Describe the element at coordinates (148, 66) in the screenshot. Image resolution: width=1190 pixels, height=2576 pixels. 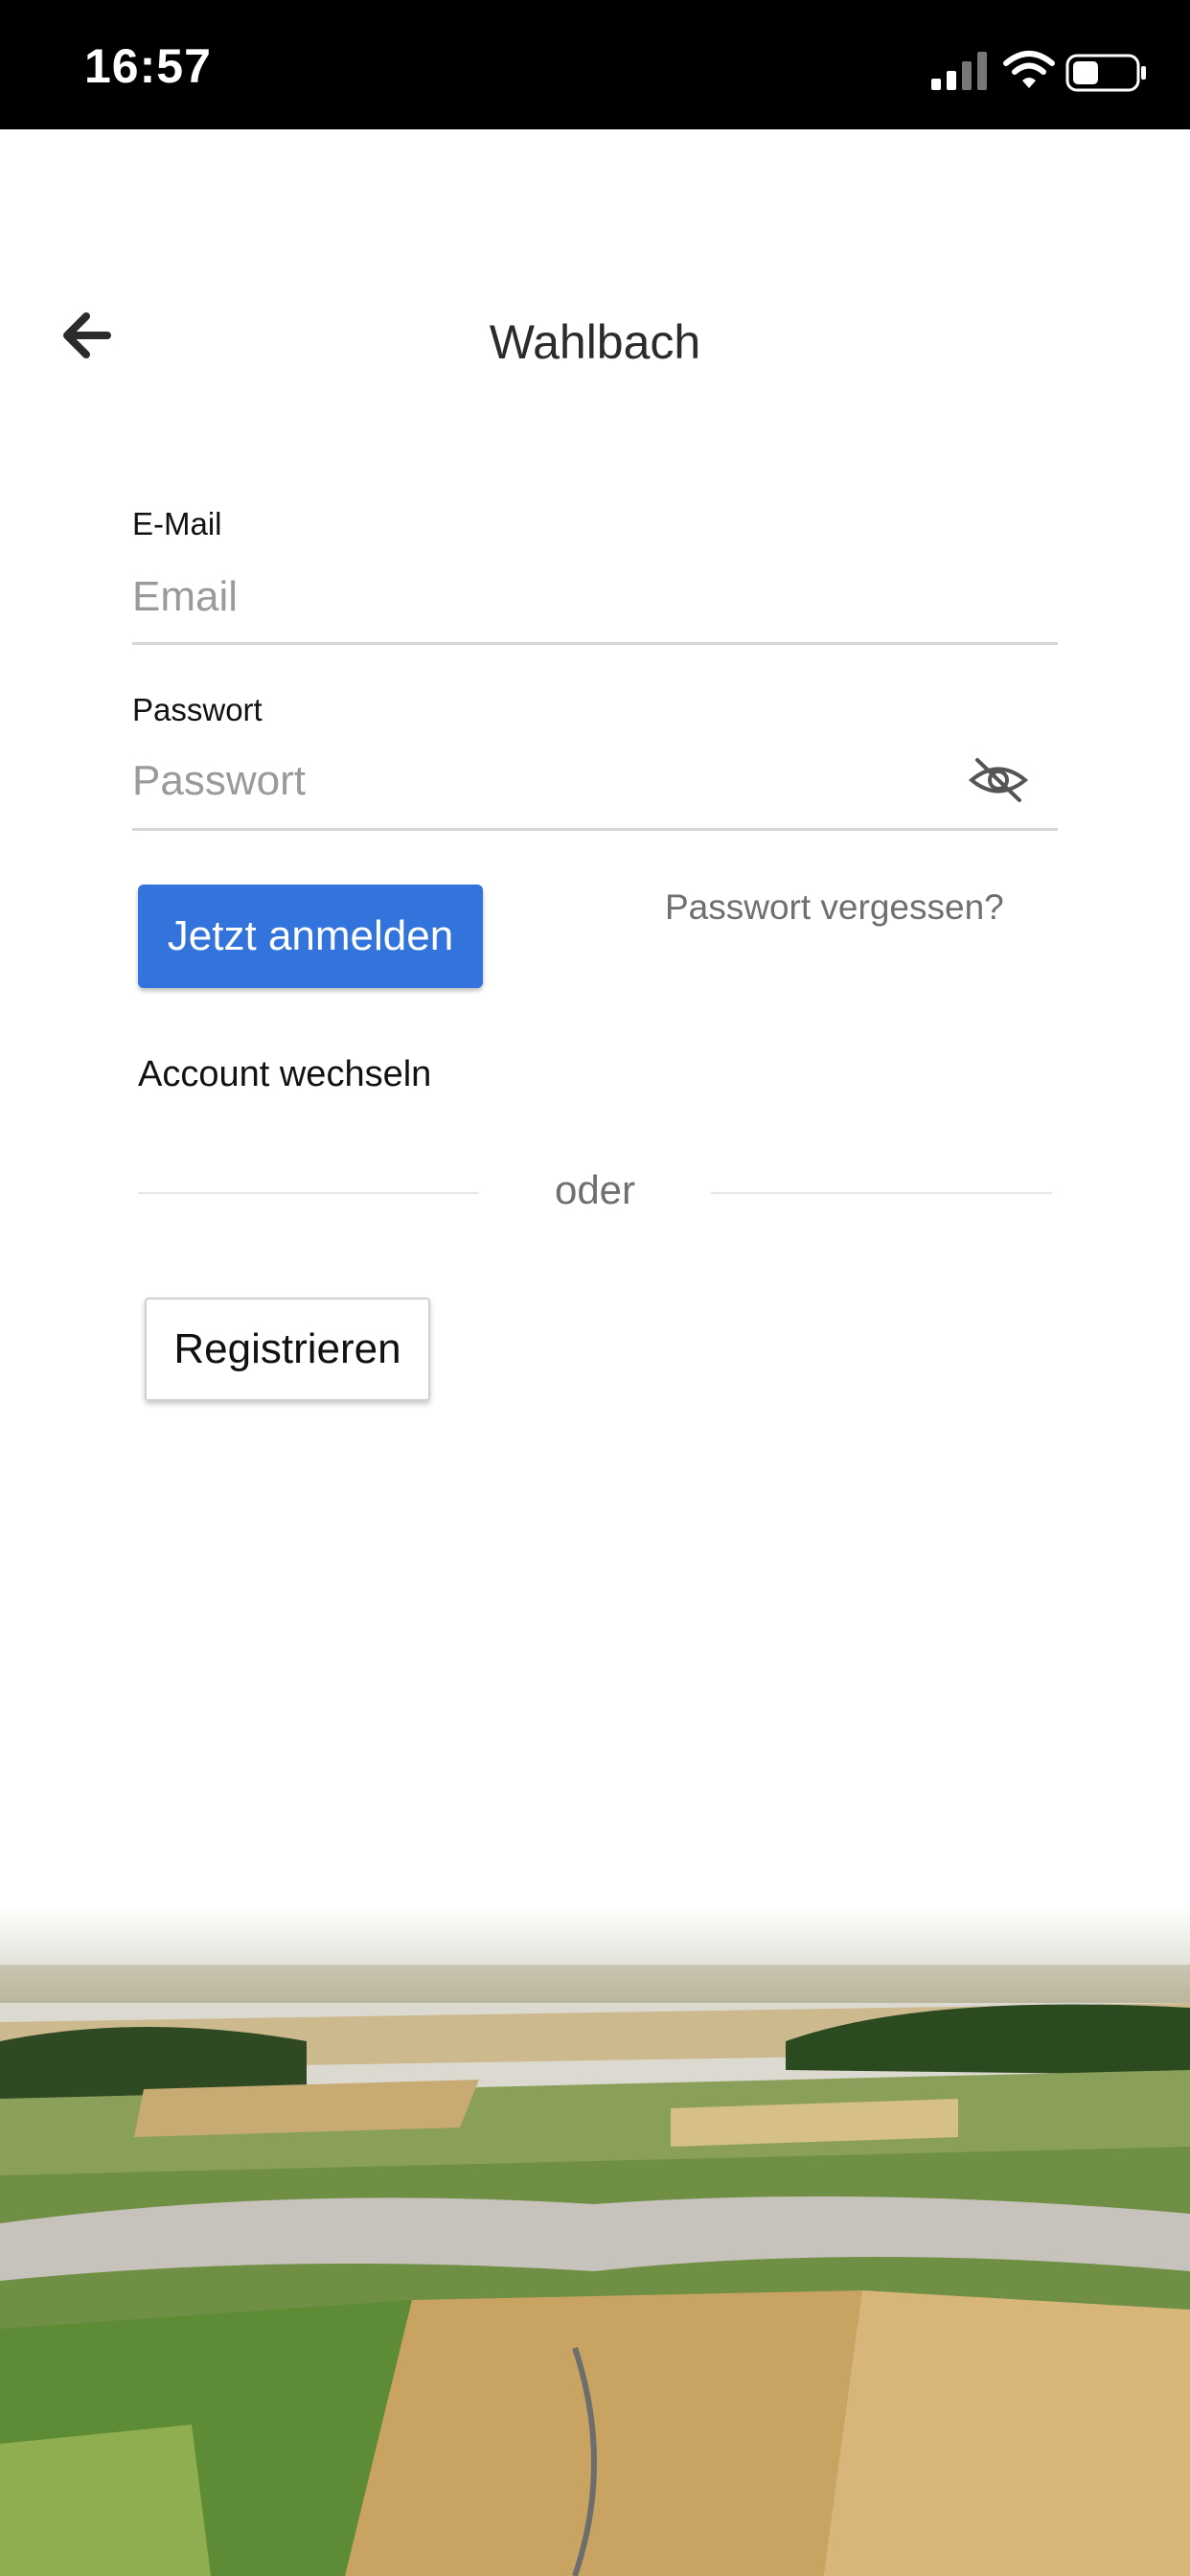
I see `status-time: 16:57` at that location.